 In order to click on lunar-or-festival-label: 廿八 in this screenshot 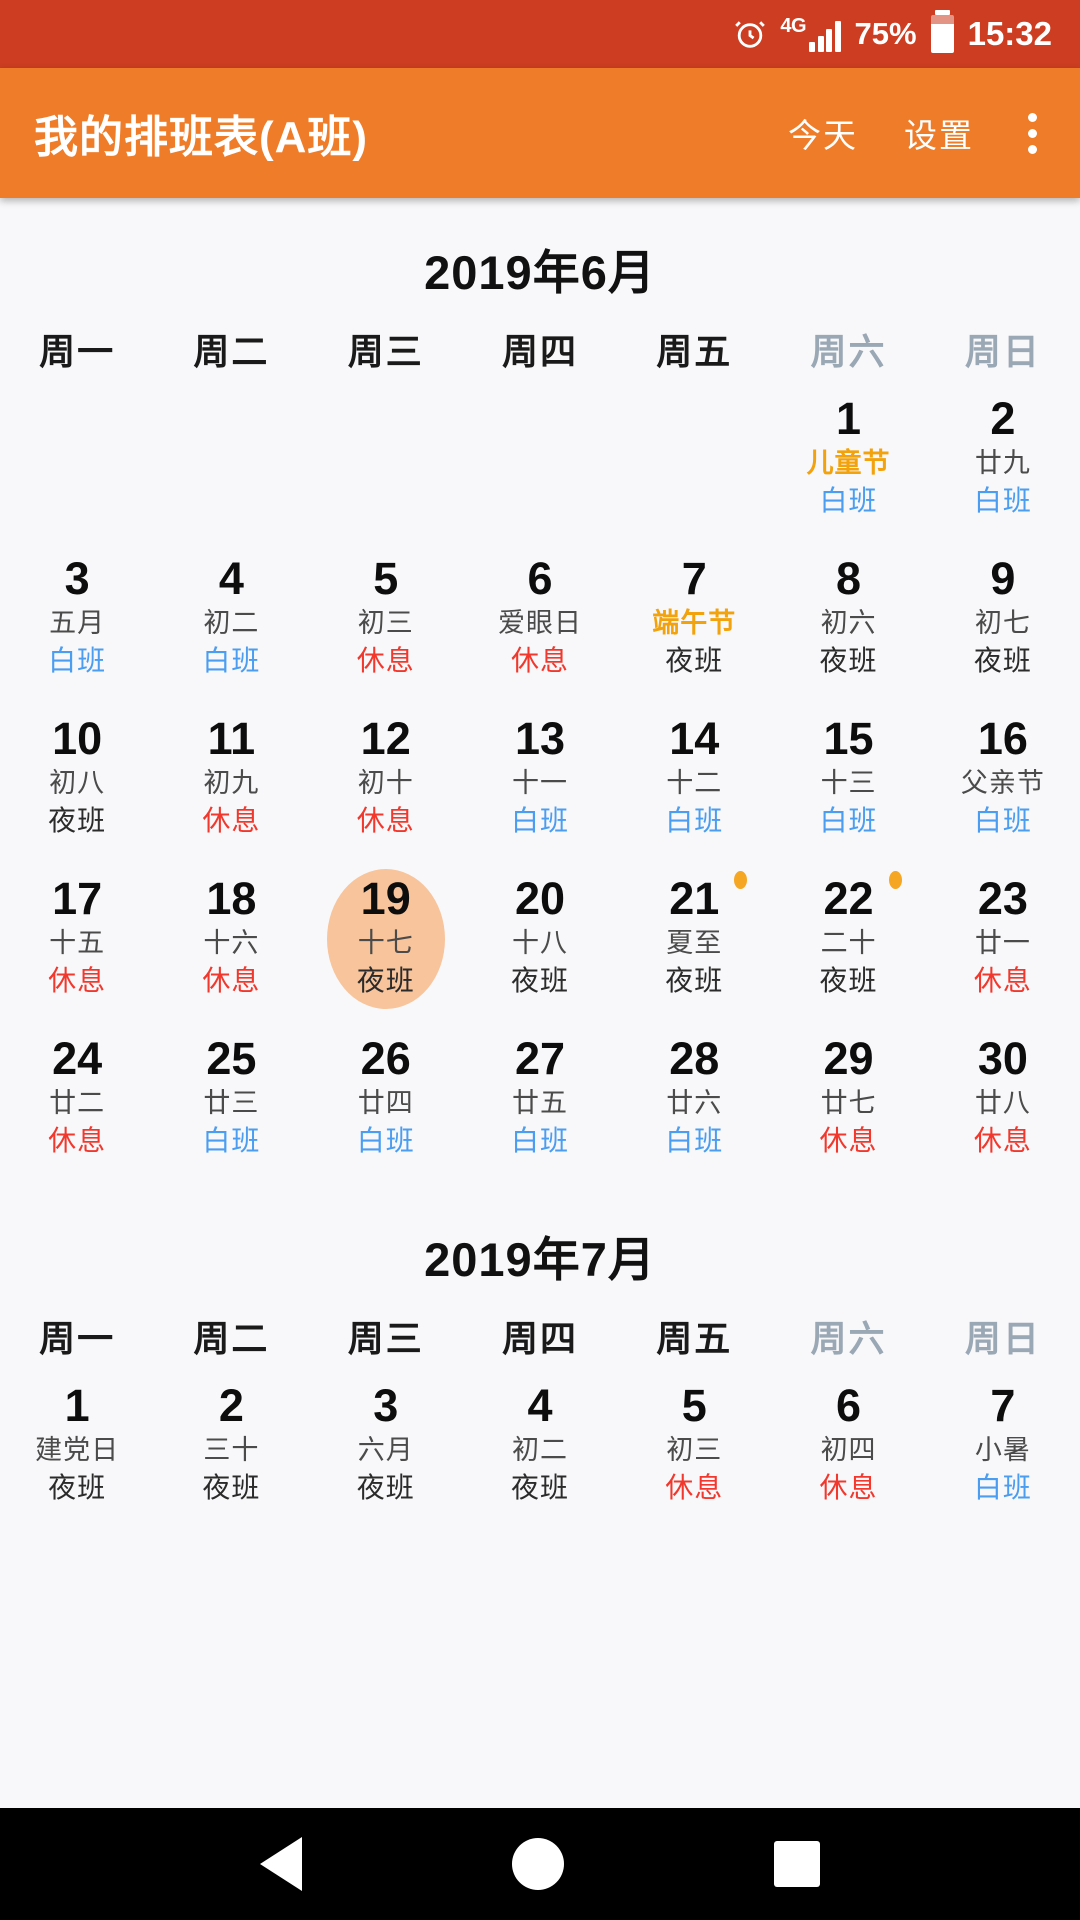, I will do `click(1002, 1102)`.